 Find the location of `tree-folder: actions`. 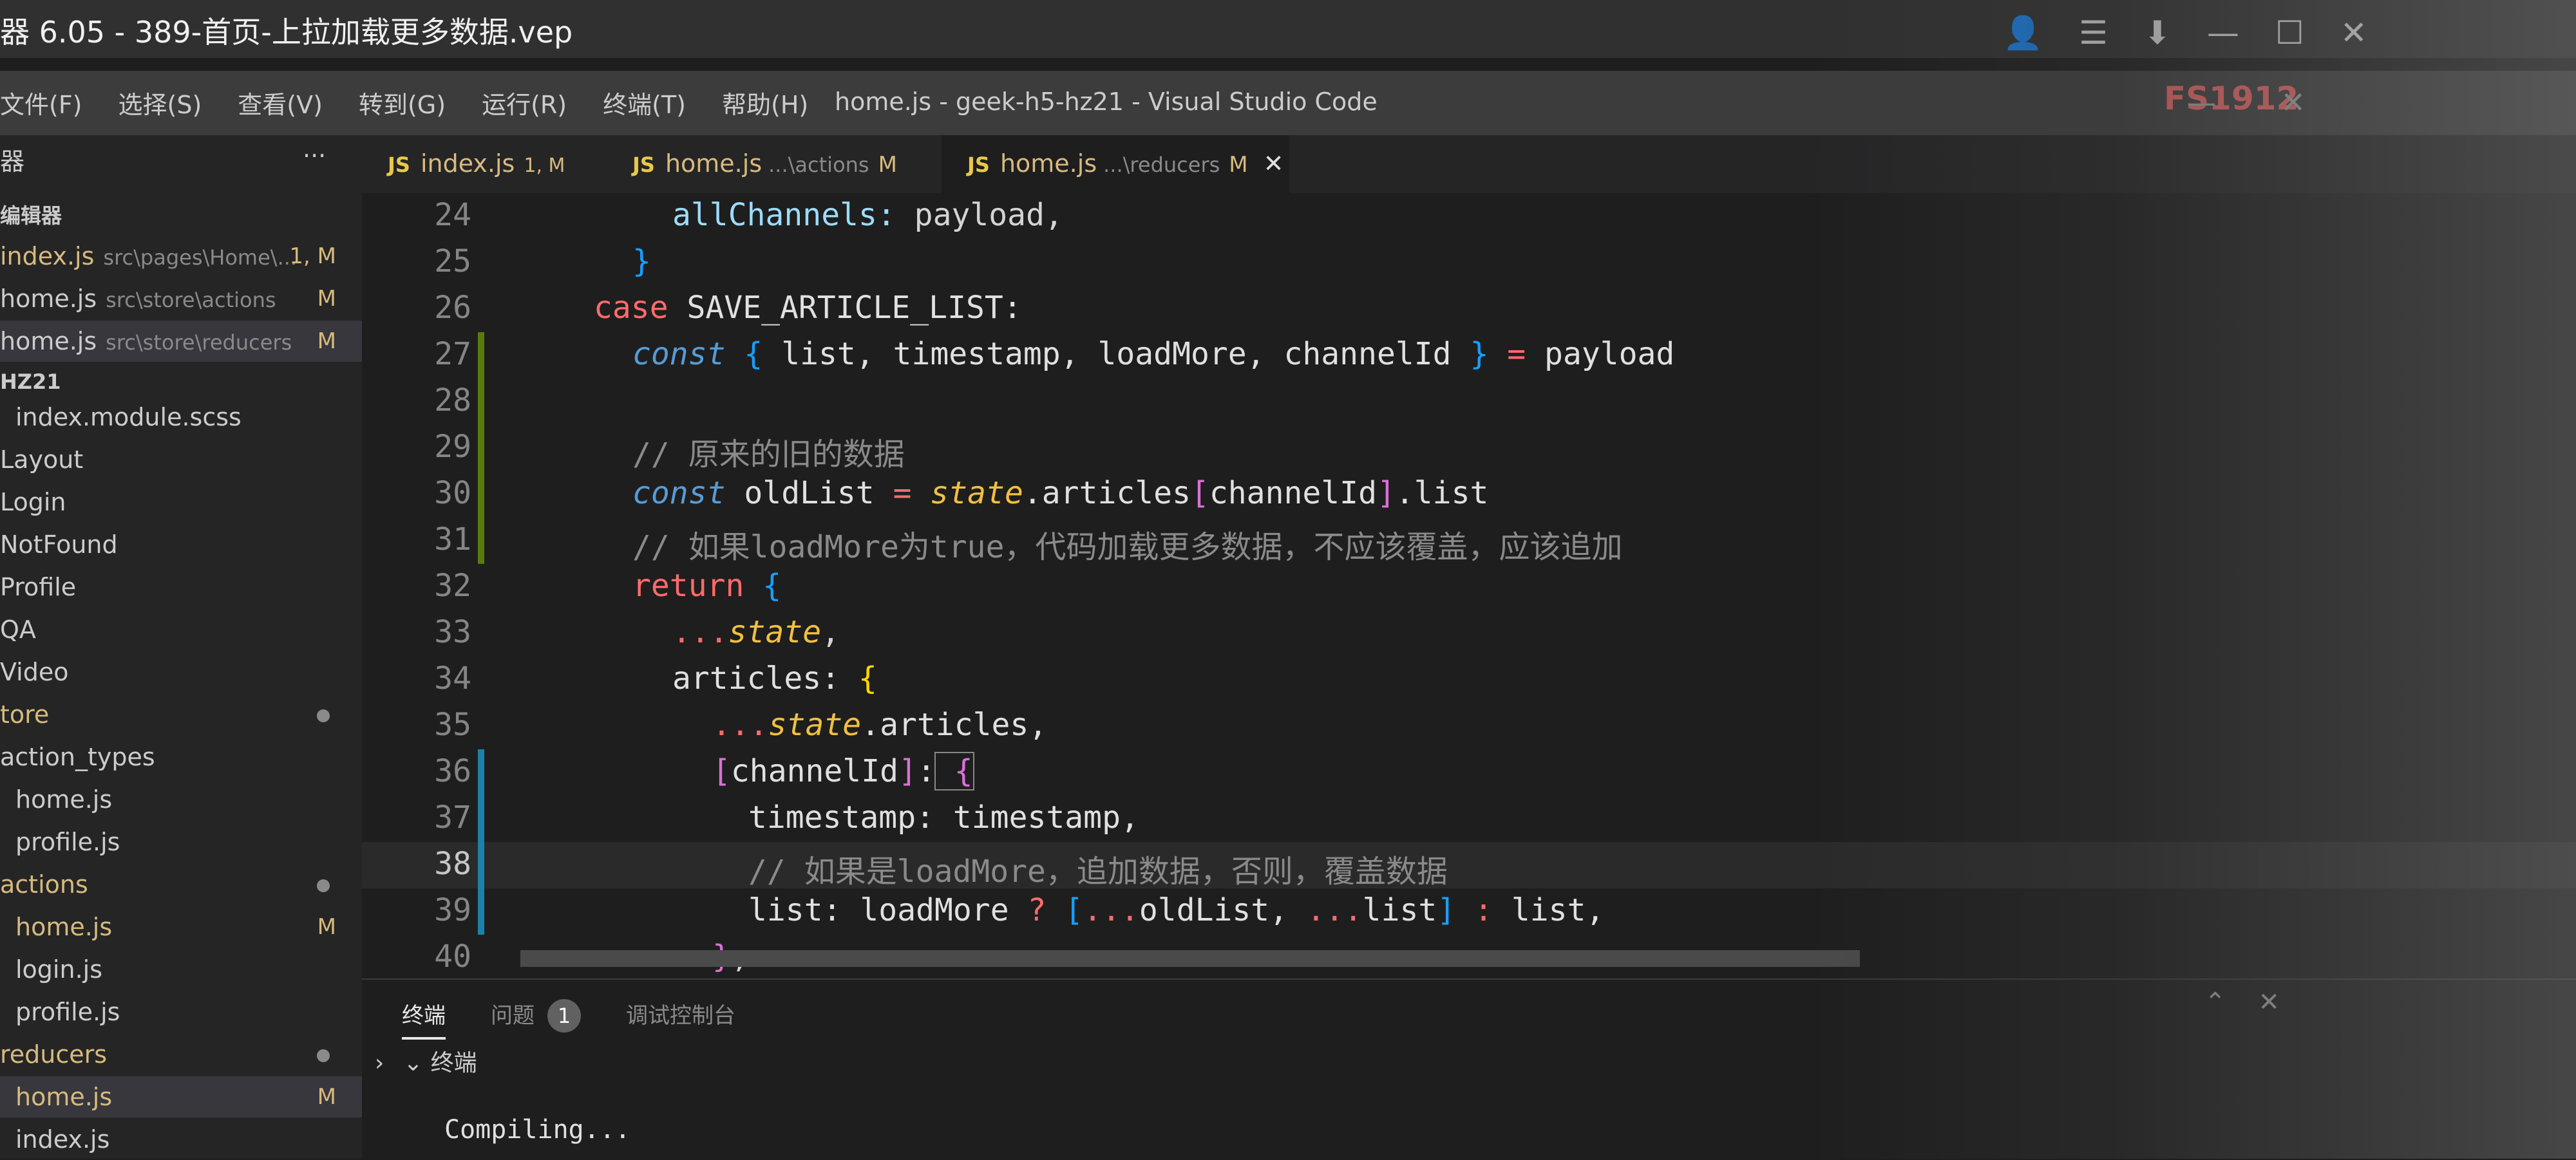

tree-folder: actions is located at coordinates (181, 884).